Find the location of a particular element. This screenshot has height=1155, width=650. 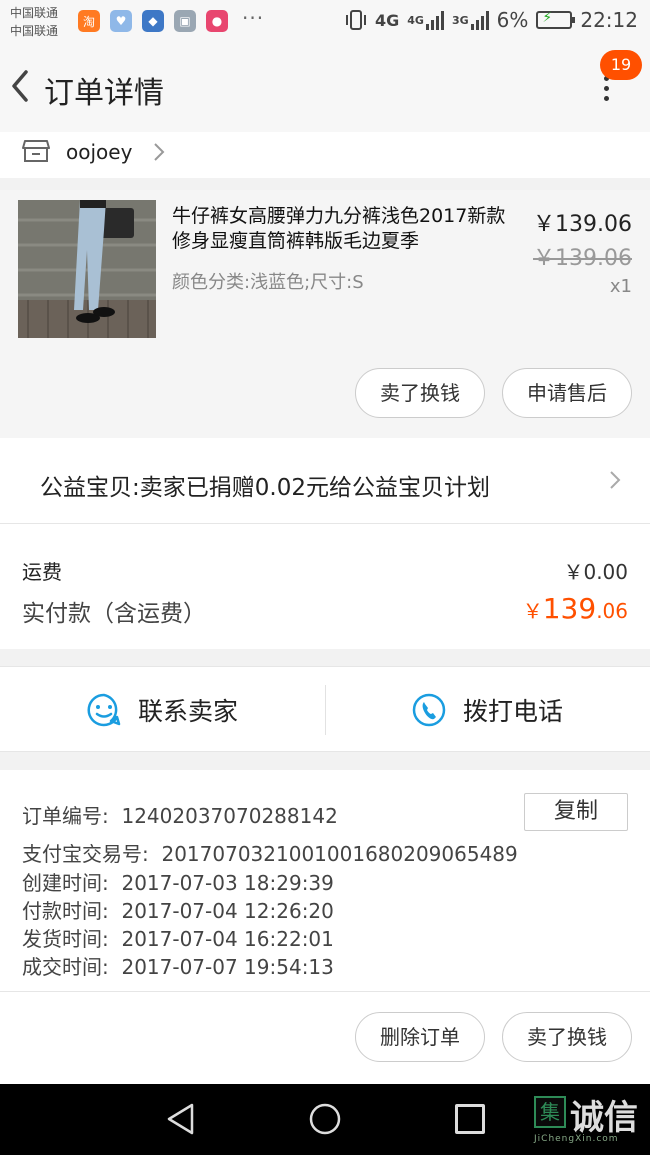

battery-icon: ⚡ is located at coordinates (556, 19).